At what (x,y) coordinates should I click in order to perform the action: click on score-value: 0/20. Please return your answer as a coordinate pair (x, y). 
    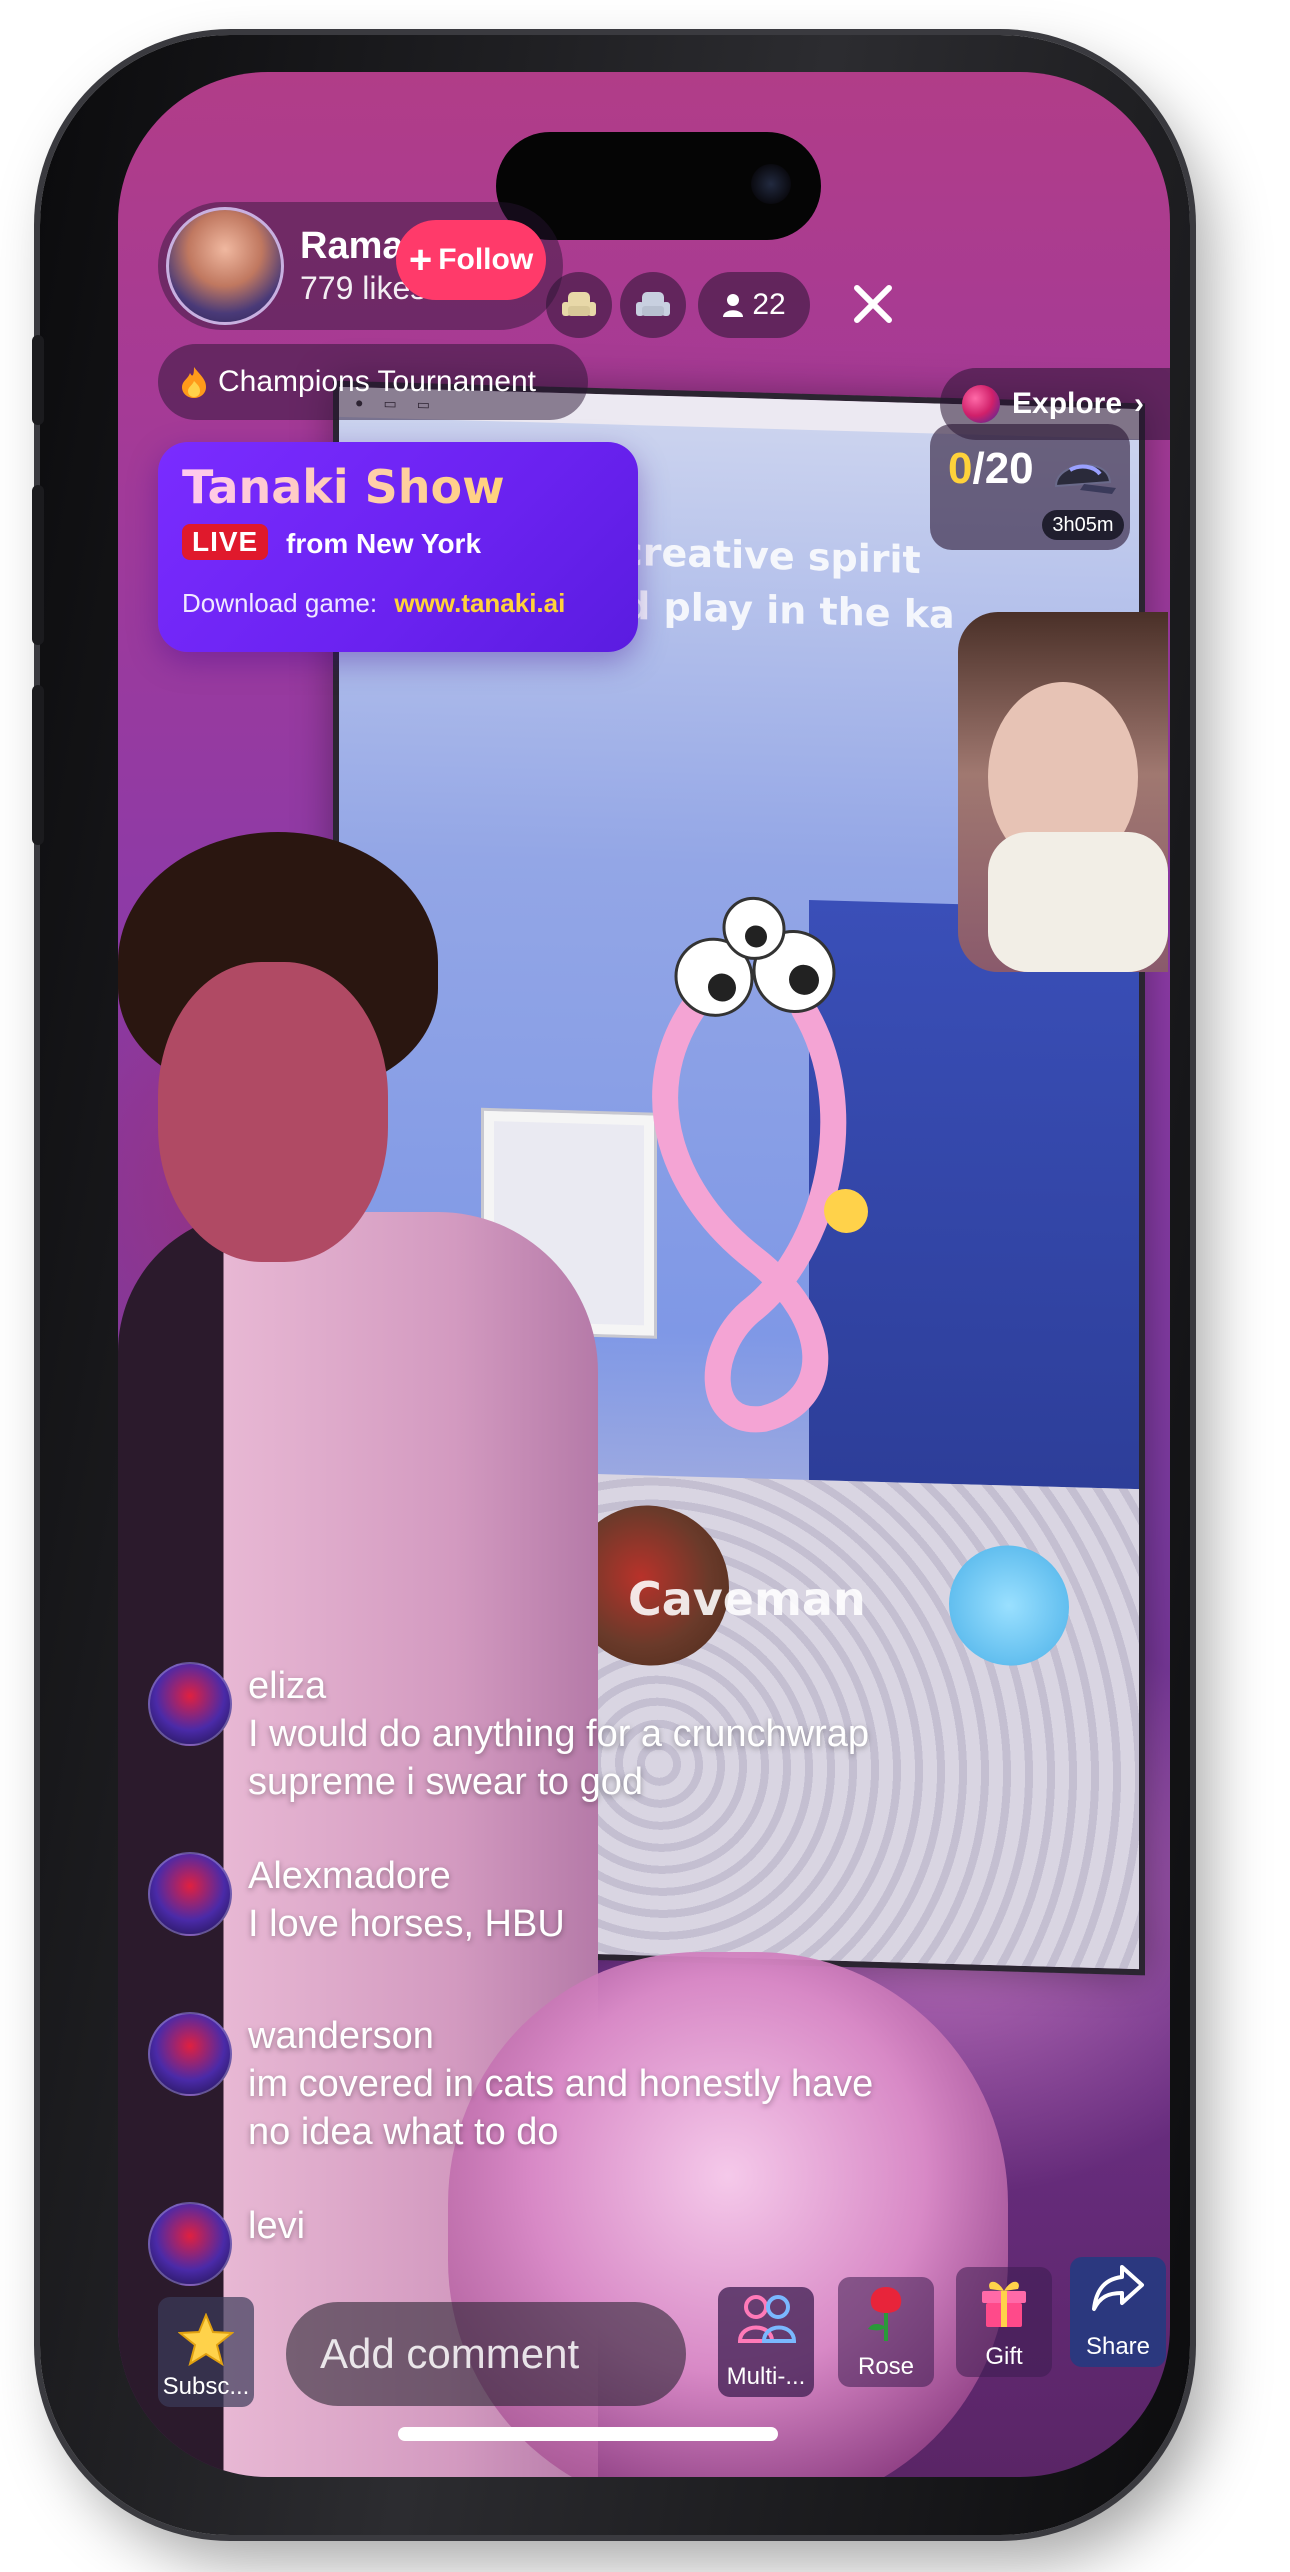
    Looking at the image, I should click on (991, 469).